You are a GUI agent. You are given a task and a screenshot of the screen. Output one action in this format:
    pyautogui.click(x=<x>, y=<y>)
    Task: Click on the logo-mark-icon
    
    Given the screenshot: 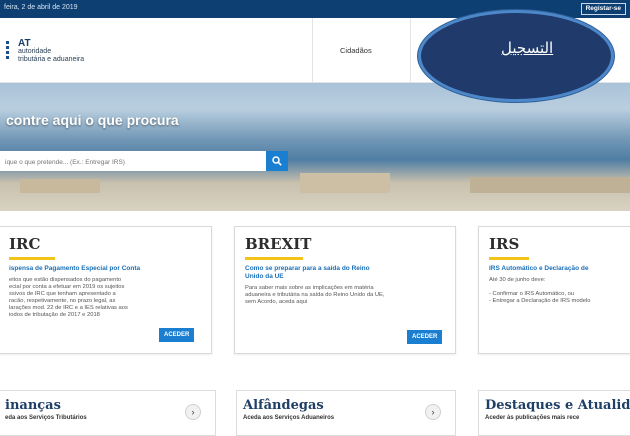 What is the action you would take?
    pyautogui.click(x=7, y=50)
    